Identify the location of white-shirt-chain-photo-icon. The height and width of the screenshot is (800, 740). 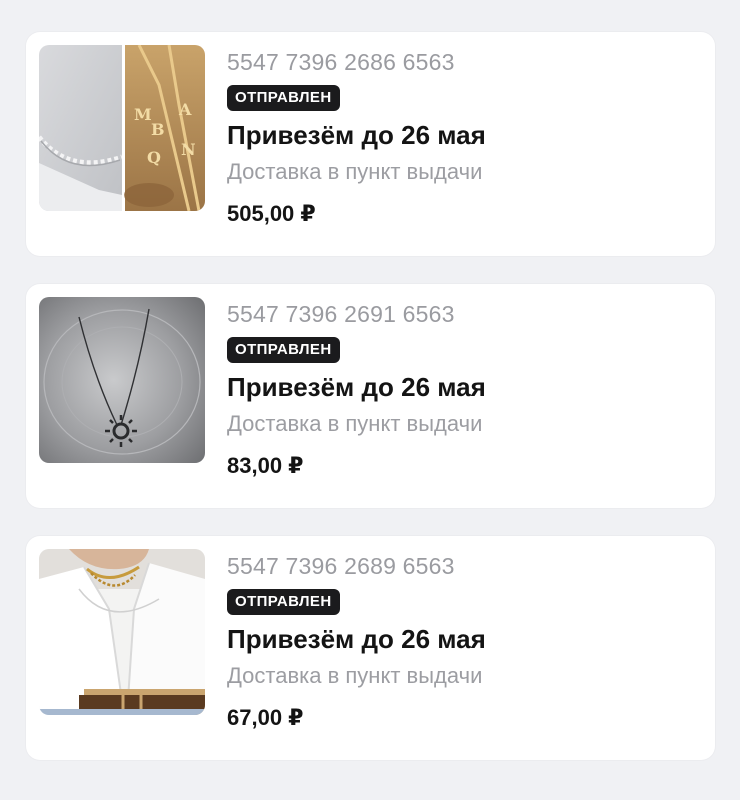
(122, 632).